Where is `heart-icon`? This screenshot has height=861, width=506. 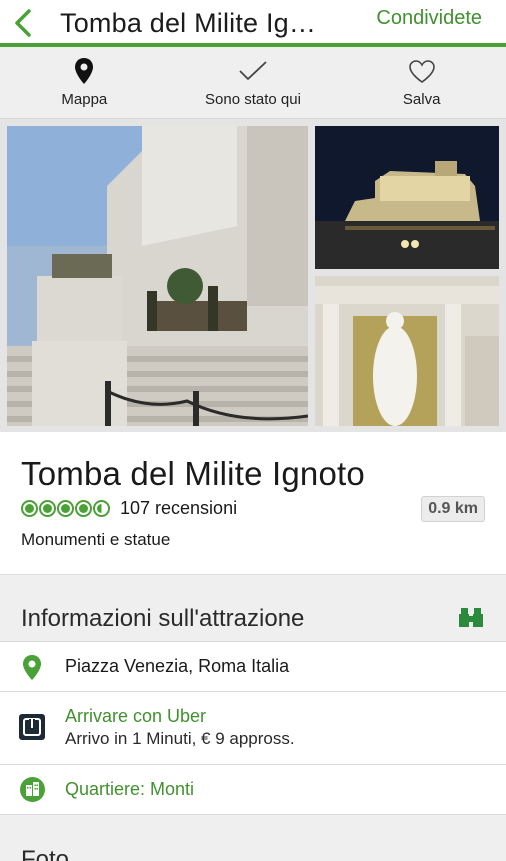 heart-icon is located at coordinates (421, 71).